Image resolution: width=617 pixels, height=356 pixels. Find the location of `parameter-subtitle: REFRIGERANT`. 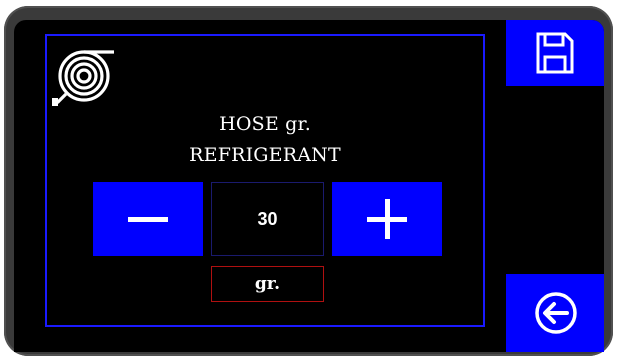

parameter-subtitle: REFRIGERANT is located at coordinates (265, 155).